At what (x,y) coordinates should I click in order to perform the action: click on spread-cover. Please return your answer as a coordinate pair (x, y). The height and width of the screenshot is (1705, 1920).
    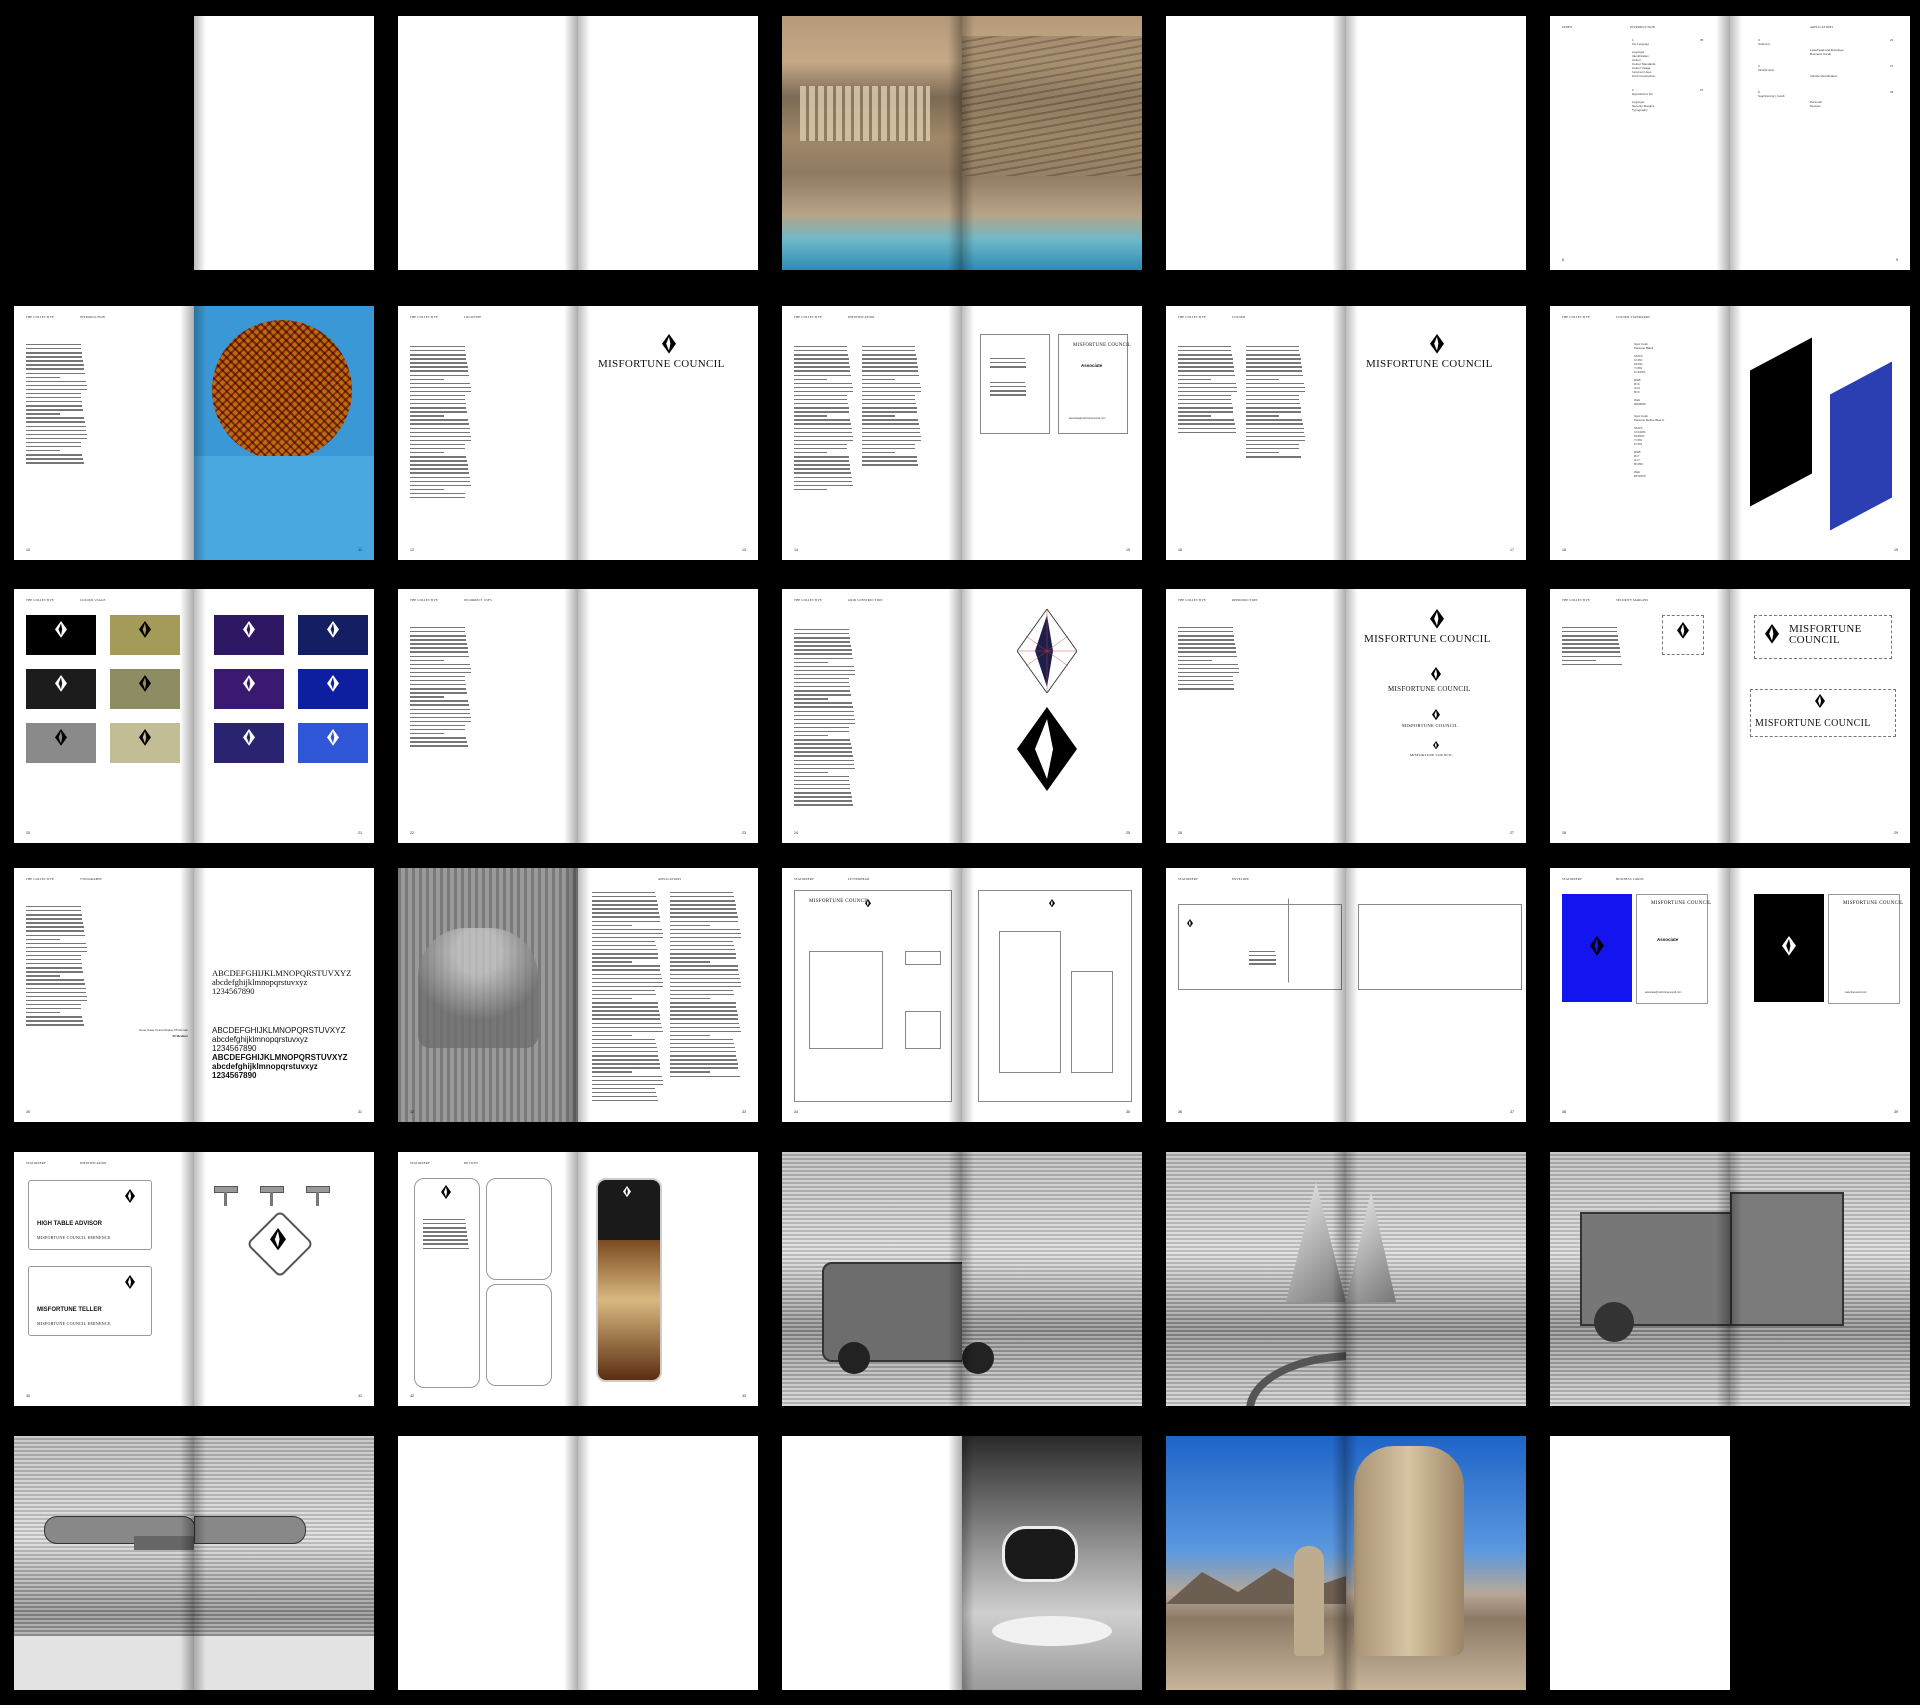
    Looking at the image, I should click on (194, 143).